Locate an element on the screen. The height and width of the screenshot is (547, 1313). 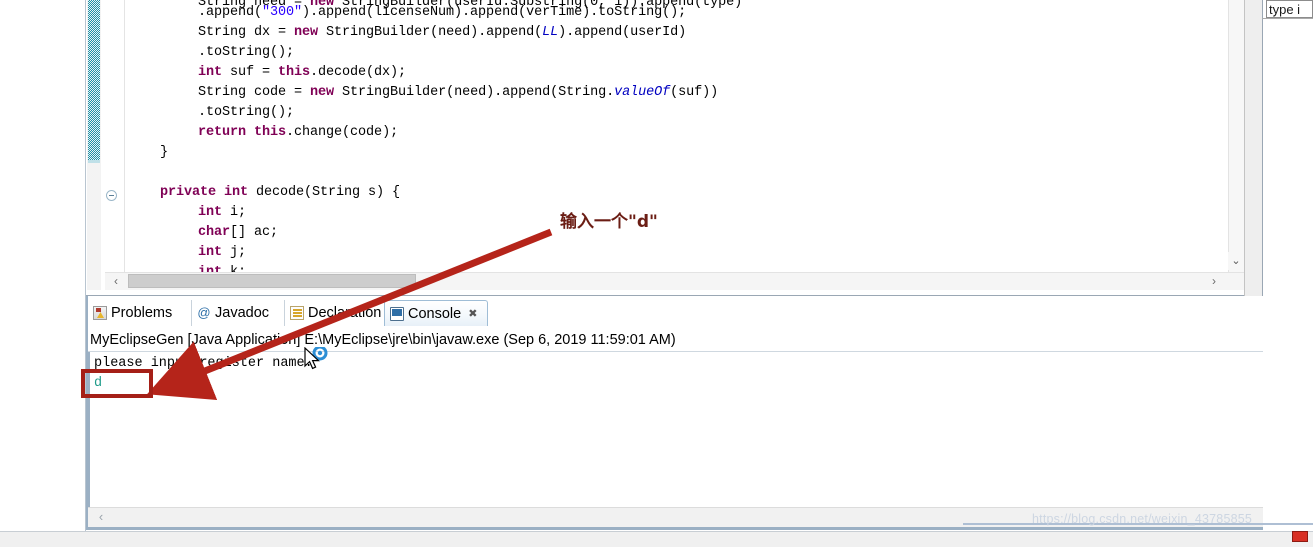
editor-marker-foot is located at coordinates (94, 161).